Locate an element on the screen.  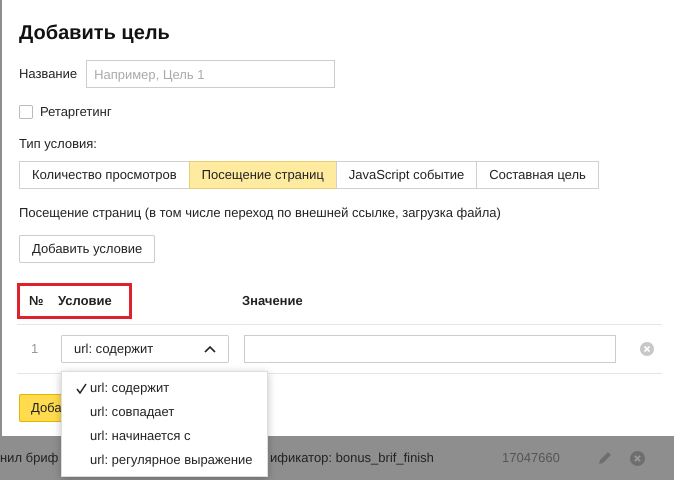
condition-tab: Количество просмотров is located at coordinates (104, 175).